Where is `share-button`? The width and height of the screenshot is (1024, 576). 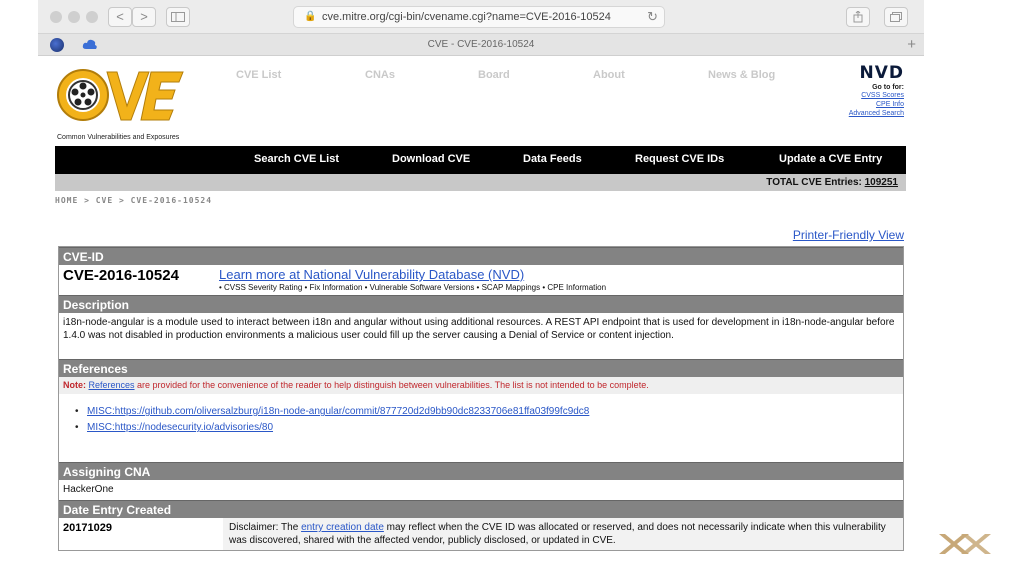 share-button is located at coordinates (858, 17).